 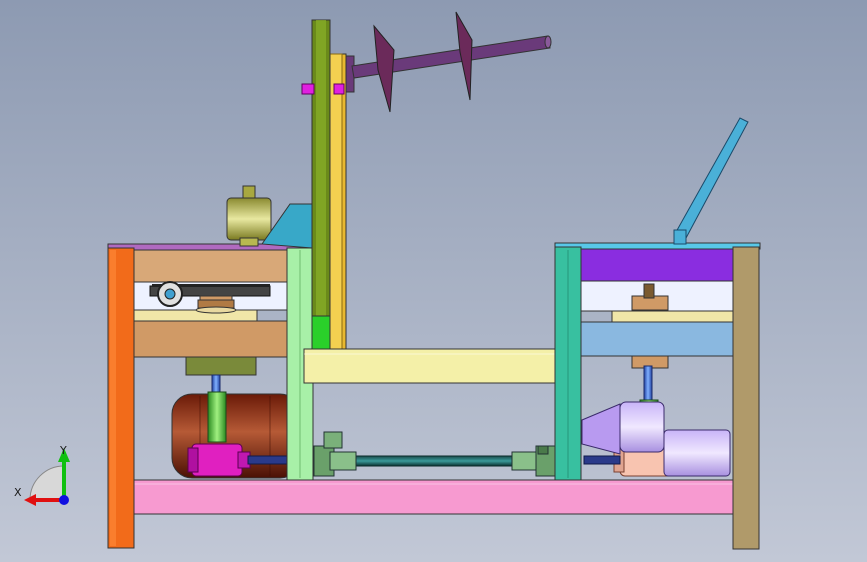 What do you see at coordinates (64, 500) in the screenshot?
I see `z-axis-dot` at bounding box center [64, 500].